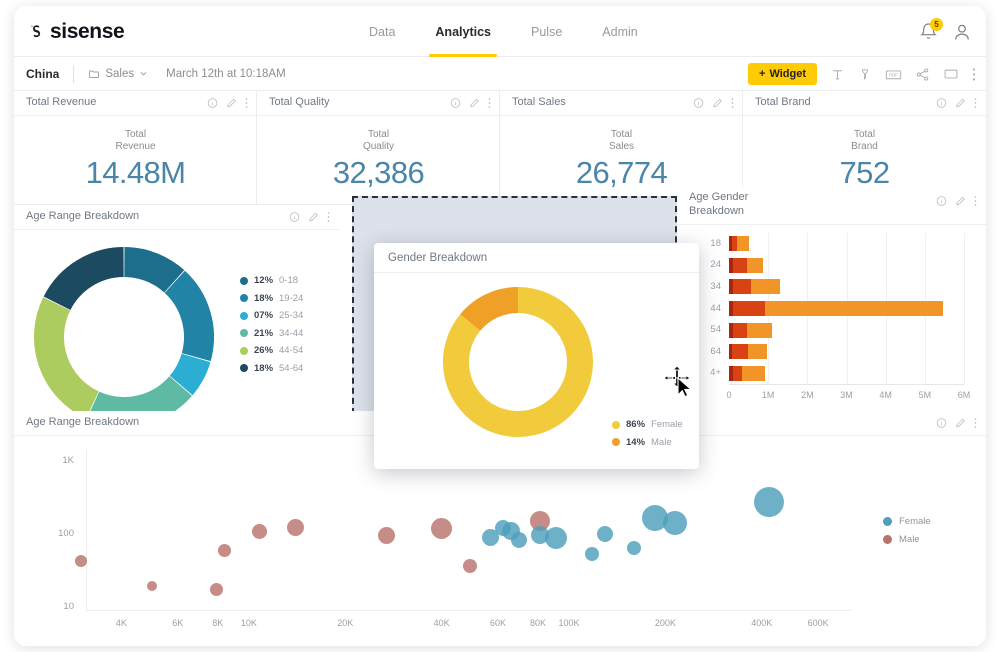 This screenshot has height=652, width=1000. Describe the element at coordinates (974, 74) in the screenshot. I see `more-options-icon` at that location.